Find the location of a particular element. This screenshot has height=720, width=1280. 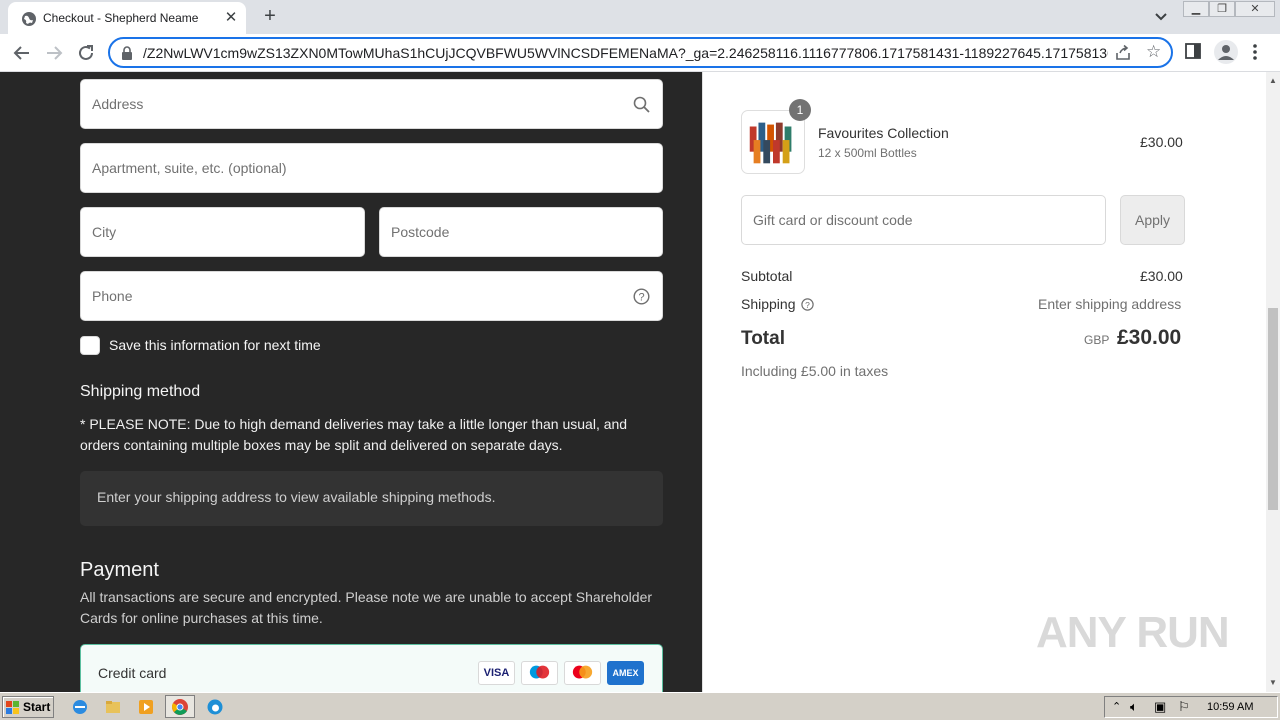

subtotal-label: Subtotal is located at coordinates (767, 276).